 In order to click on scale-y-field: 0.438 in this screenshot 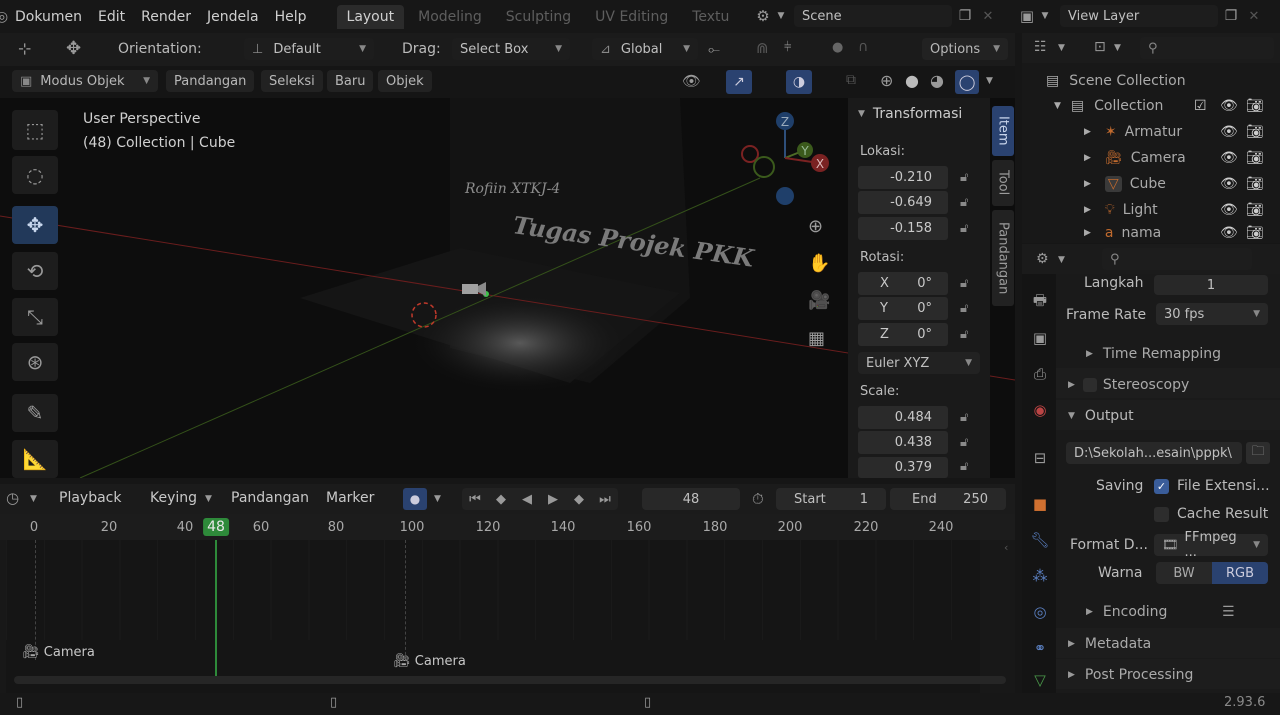, I will do `click(903, 442)`.